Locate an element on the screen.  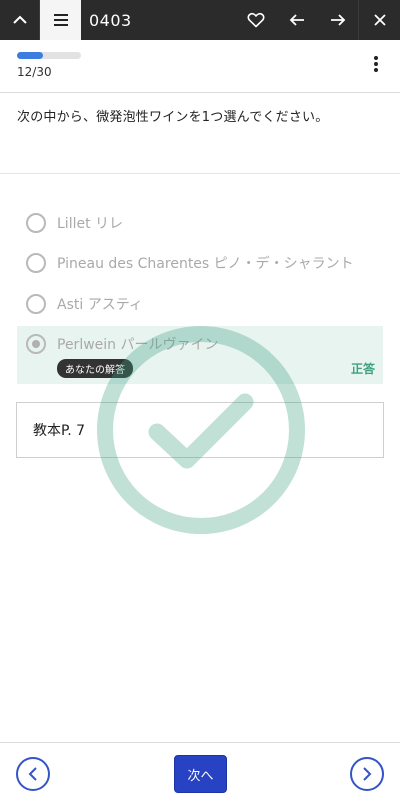
close-button is located at coordinates (379, 20).